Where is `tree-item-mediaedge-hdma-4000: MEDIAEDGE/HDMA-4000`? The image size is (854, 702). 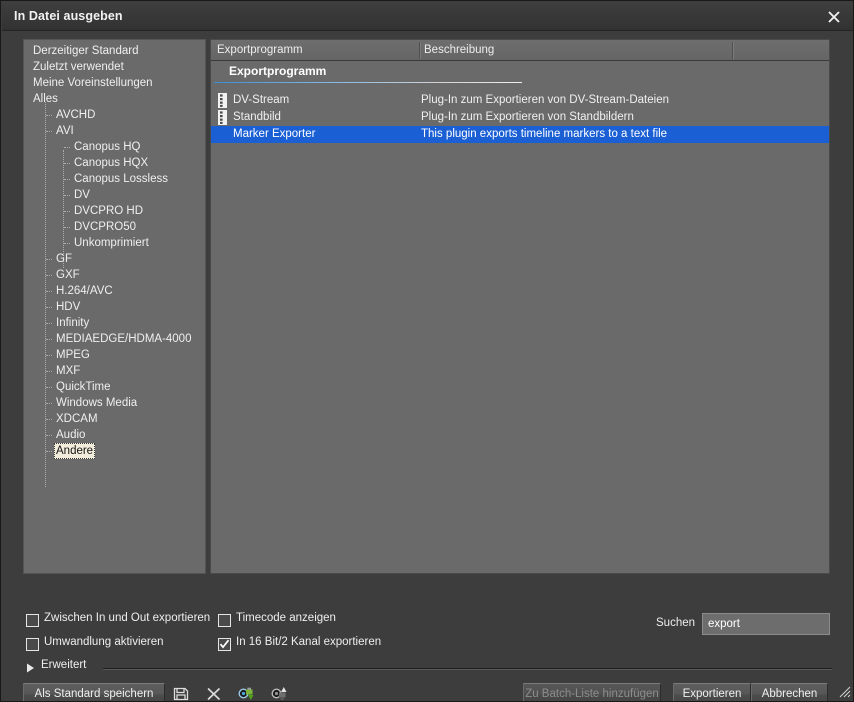
tree-item-mediaedge-hdma-4000: MEDIAEDGE/HDMA-4000 is located at coordinates (114, 339).